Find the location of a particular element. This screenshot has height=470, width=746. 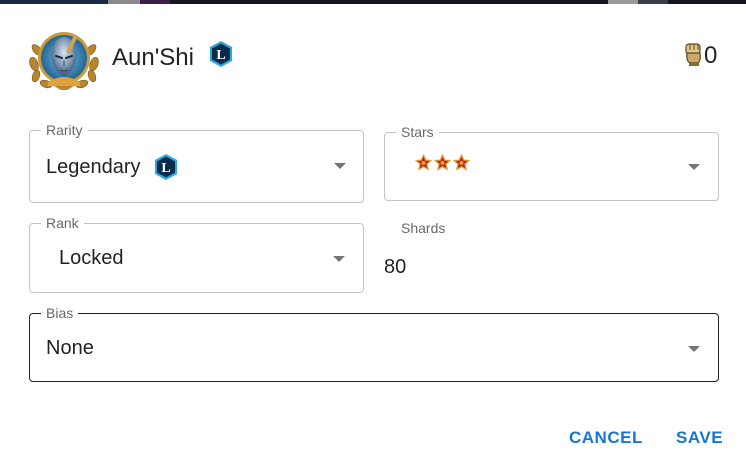

rarity-select: Rarity Legendary L is located at coordinates (196, 162).